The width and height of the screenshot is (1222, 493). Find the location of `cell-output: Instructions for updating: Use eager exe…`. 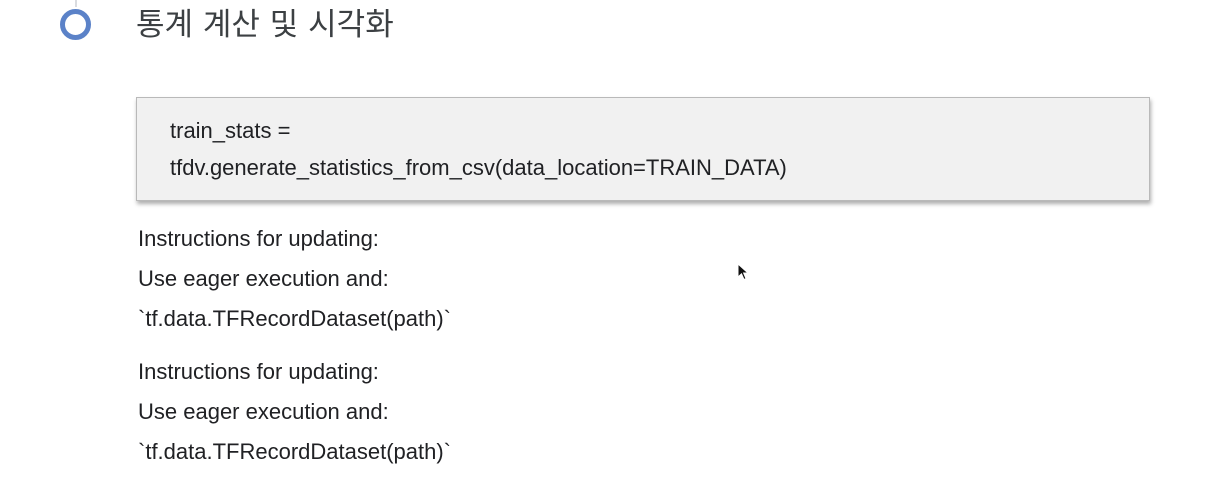

cell-output: Instructions for updating: Use eager exe… is located at coordinates (294, 352).